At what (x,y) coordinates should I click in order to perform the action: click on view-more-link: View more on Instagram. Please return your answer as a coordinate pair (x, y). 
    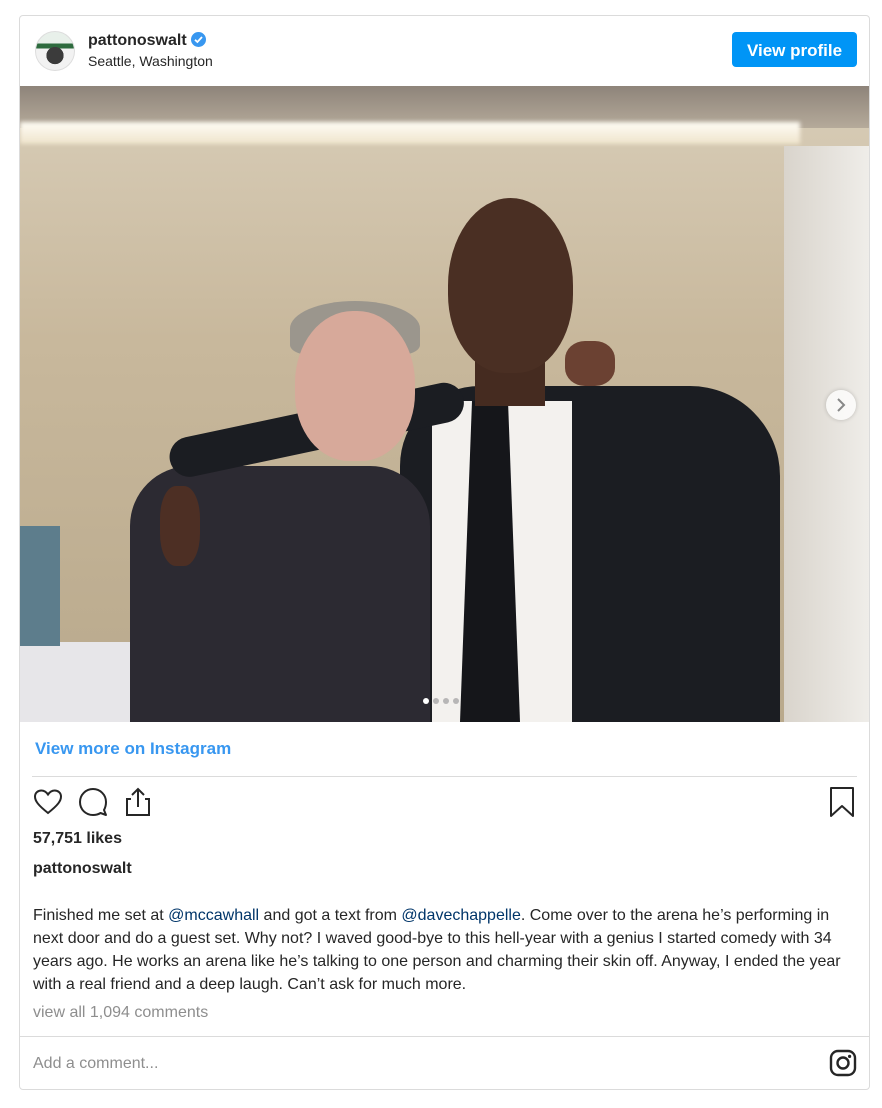
    Looking at the image, I should click on (133, 749).